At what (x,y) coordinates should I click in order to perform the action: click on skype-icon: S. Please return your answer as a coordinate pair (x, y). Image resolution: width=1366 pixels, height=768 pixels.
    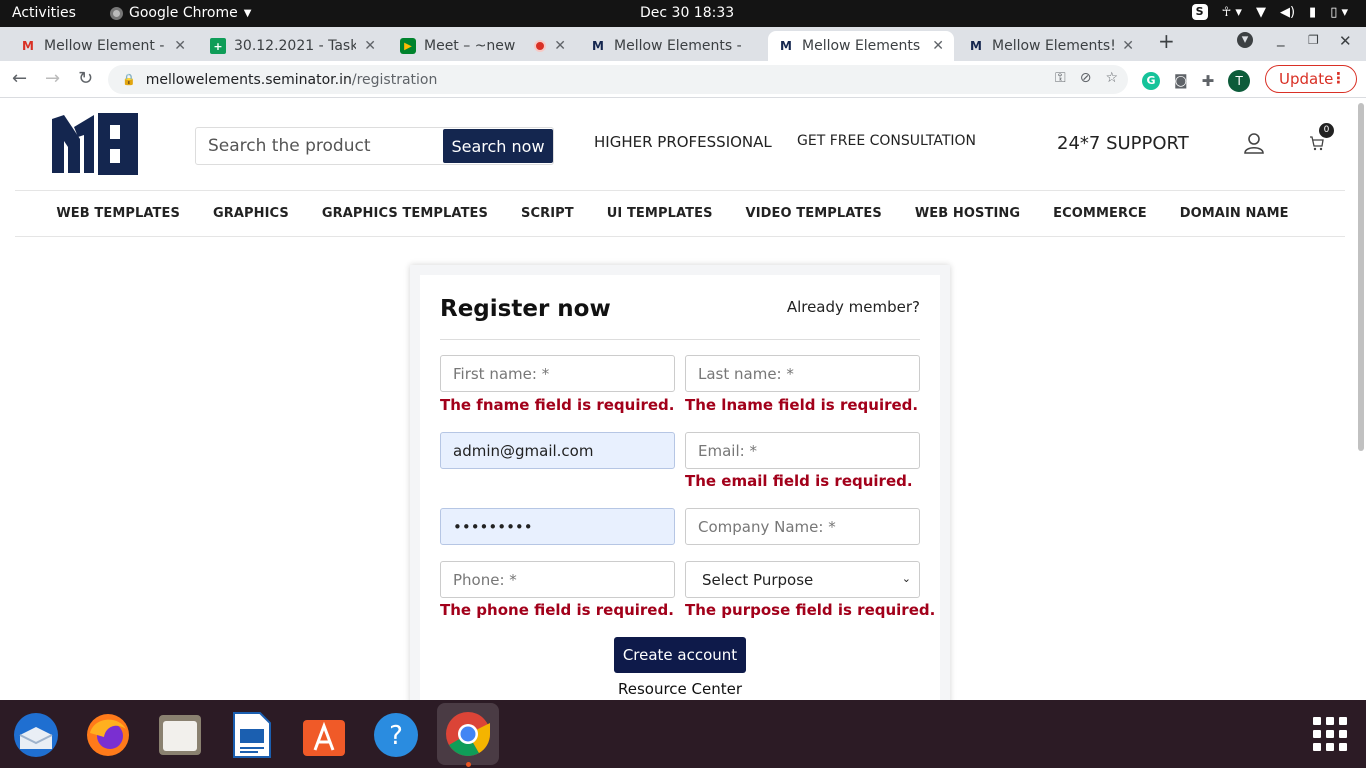
    Looking at the image, I should click on (1199, 12).